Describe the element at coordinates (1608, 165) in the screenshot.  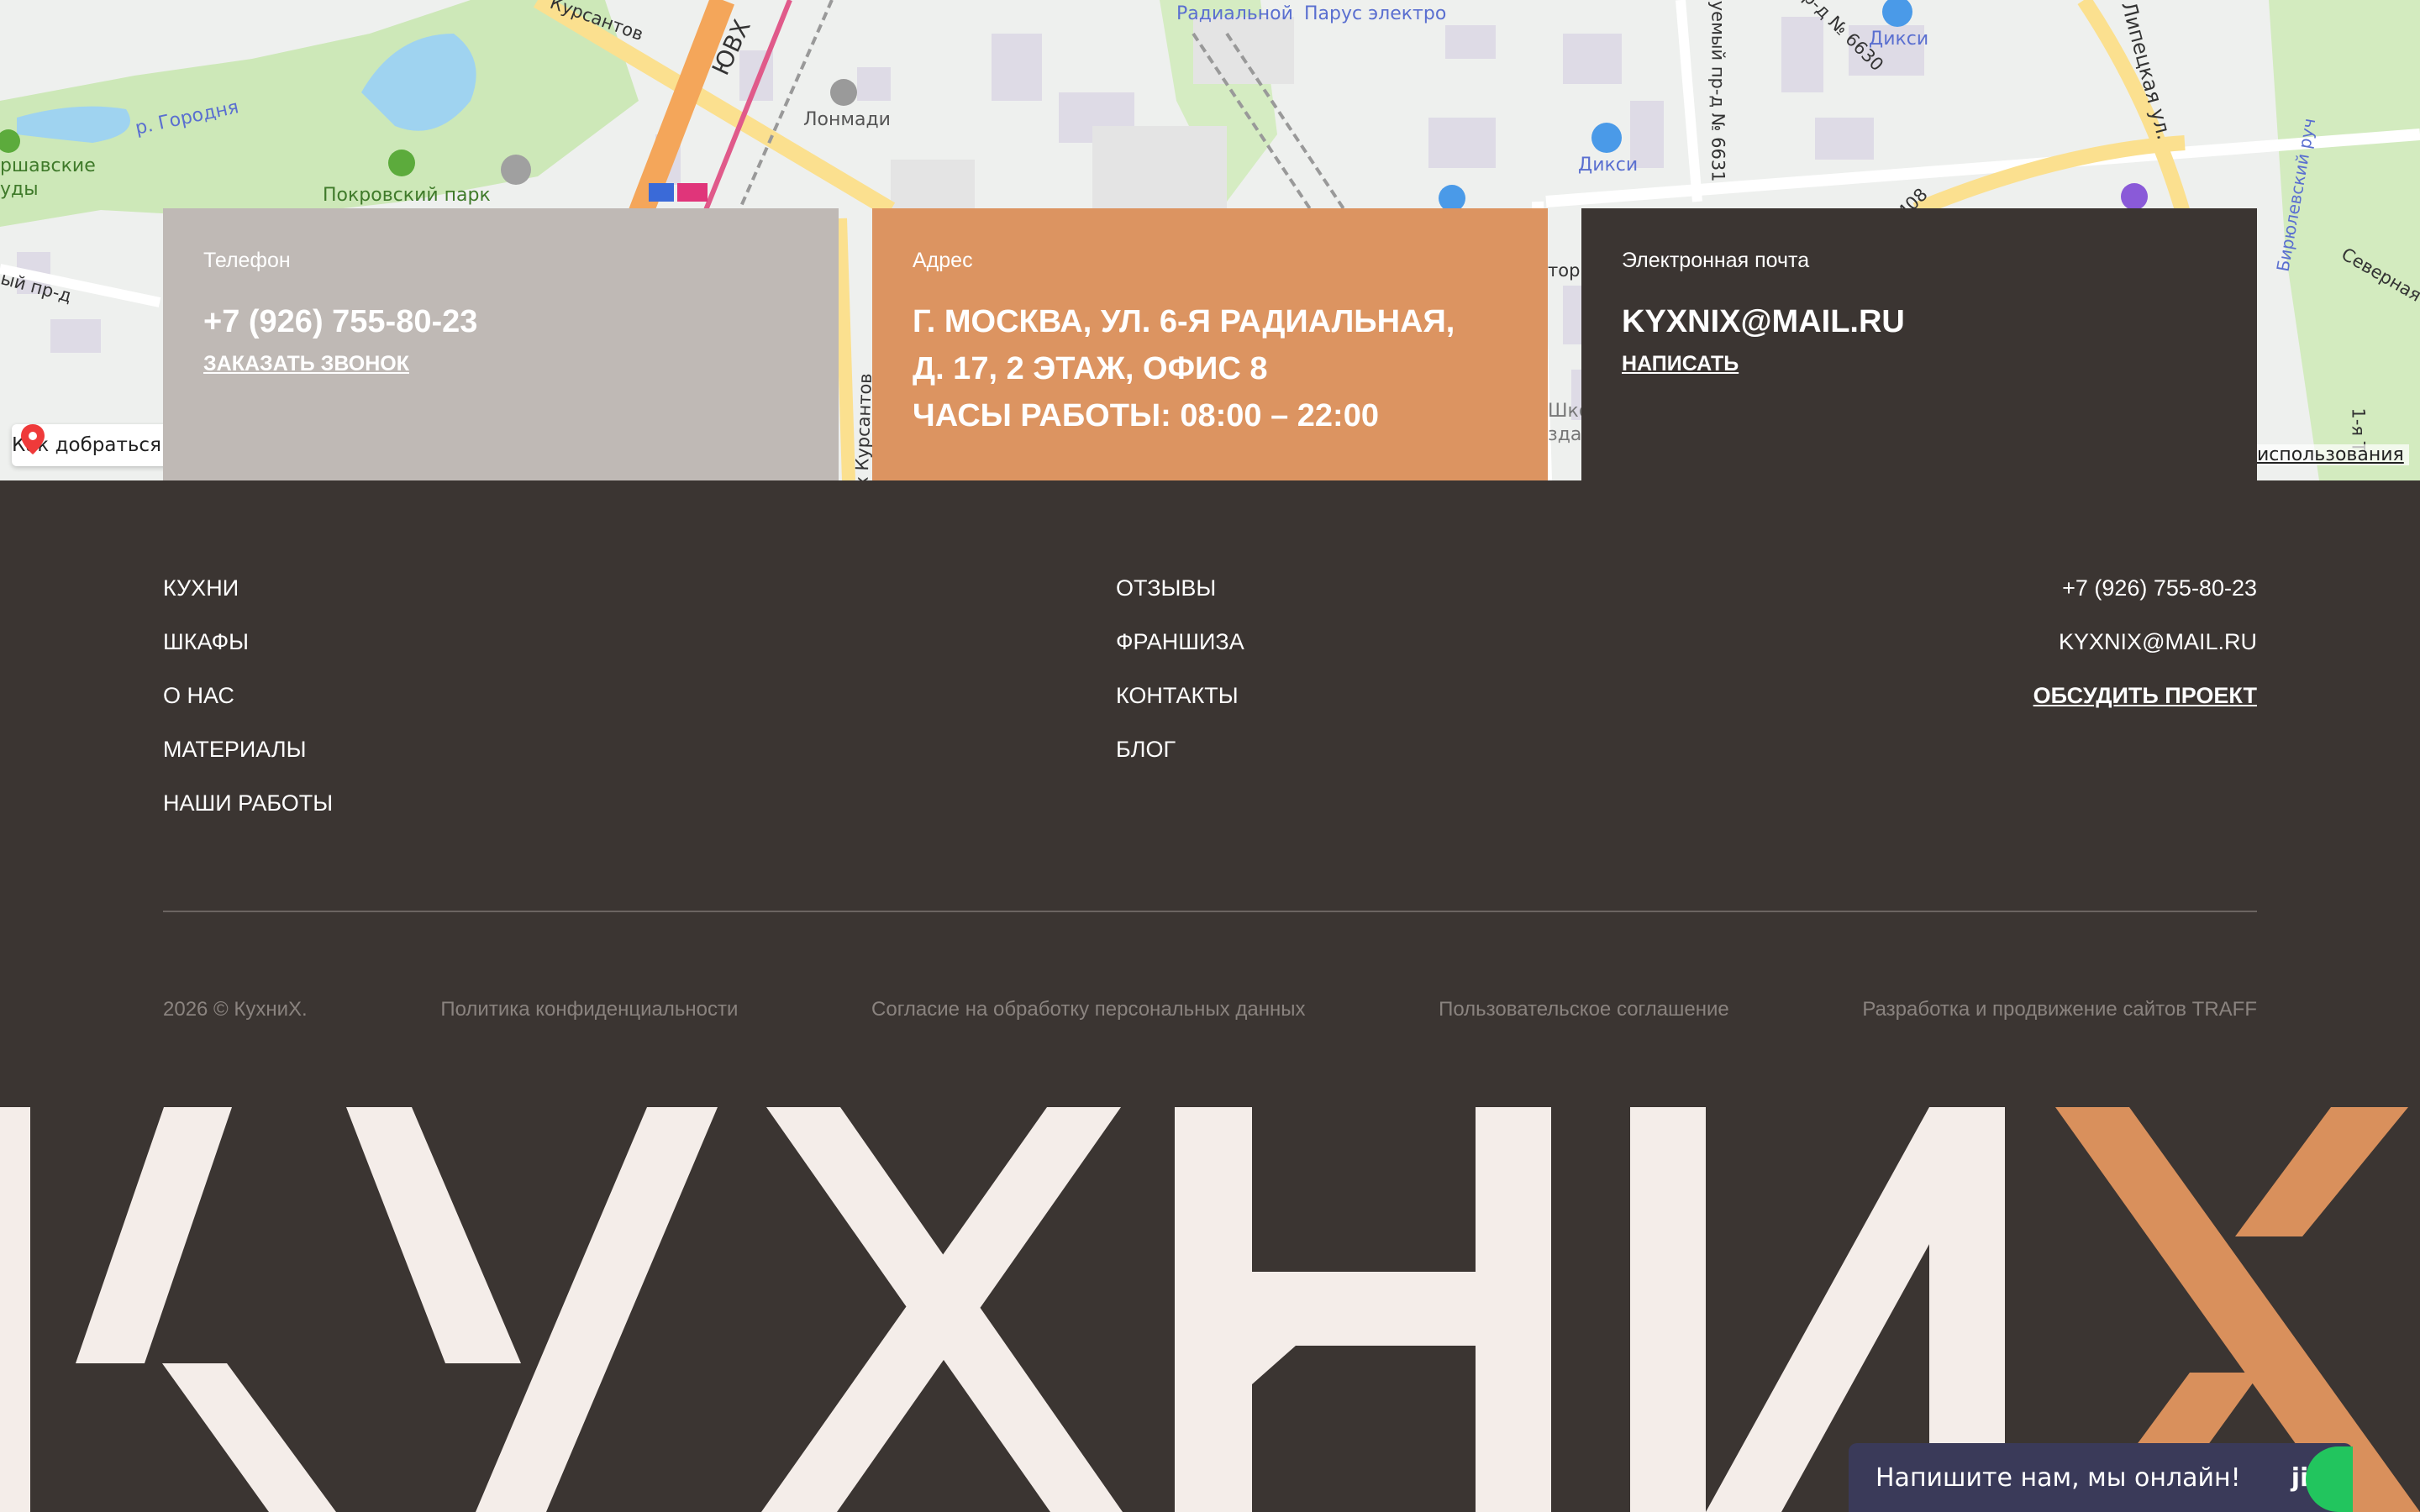
I see `map-label-dixi-2: Дикси` at that location.